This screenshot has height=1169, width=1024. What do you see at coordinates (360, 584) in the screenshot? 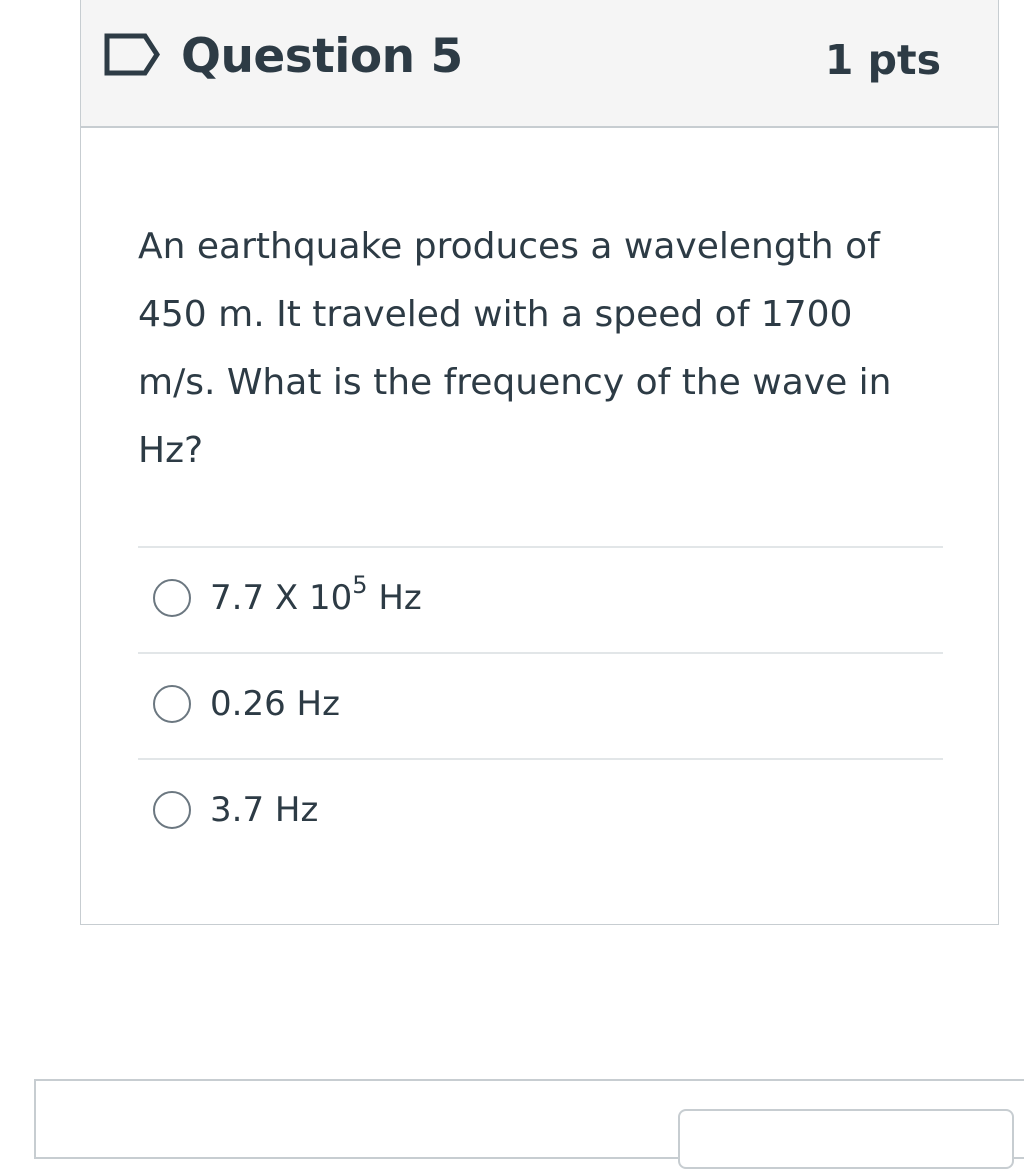
I see `answer-label-exponent: 5` at bounding box center [360, 584].